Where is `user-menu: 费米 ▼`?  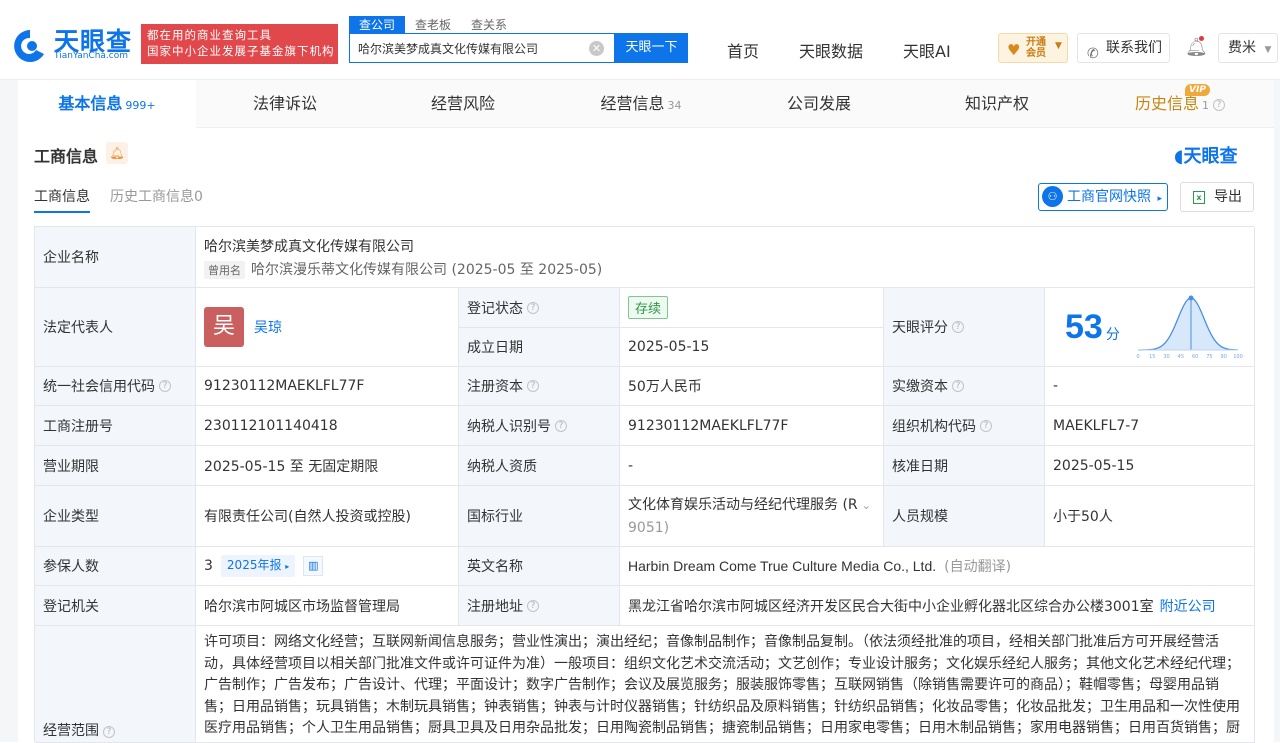 user-menu: 费米 ▼ is located at coordinates (1248, 48).